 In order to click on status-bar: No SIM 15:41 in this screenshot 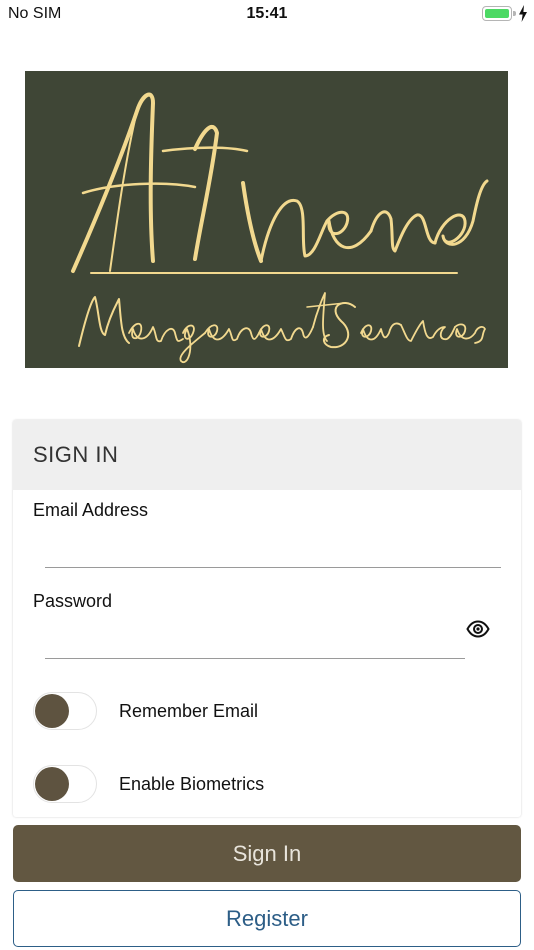, I will do `click(267, 14)`.